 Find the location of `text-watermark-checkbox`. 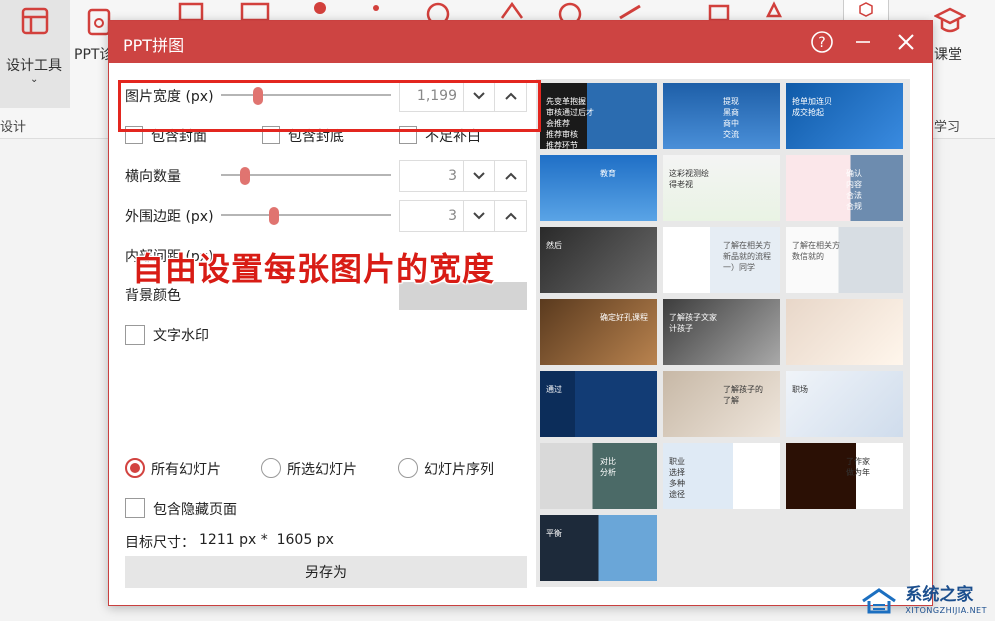

text-watermark-checkbox is located at coordinates (135, 335).